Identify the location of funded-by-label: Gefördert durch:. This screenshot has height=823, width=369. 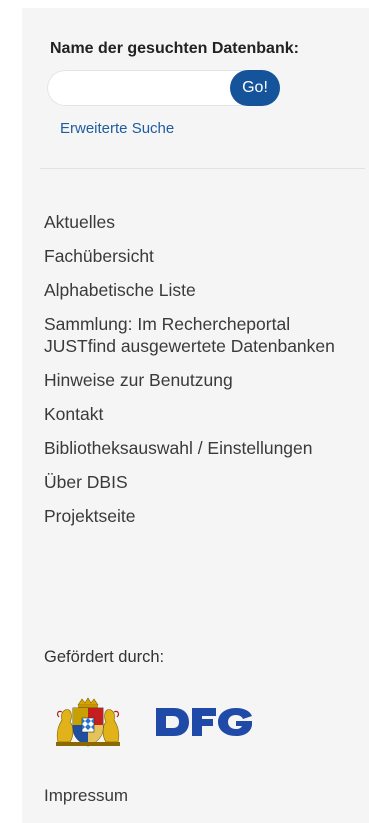
(104, 657).